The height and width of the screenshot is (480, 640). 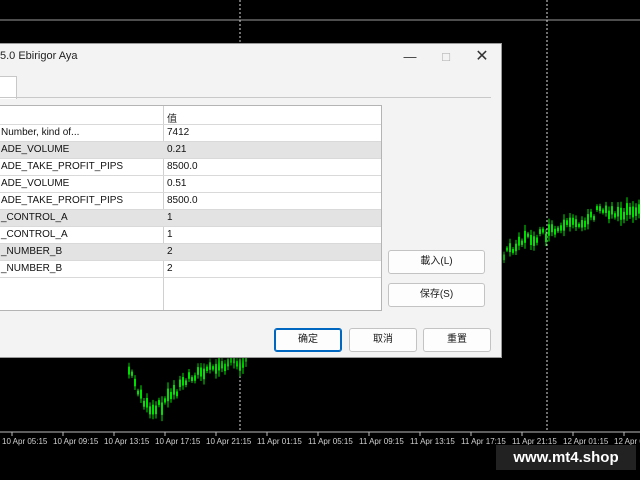 What do you see at coordinates (566, 457) in the screenshot?
I see `watermark: www.mt4.shop` at bounding box center [566, 457].